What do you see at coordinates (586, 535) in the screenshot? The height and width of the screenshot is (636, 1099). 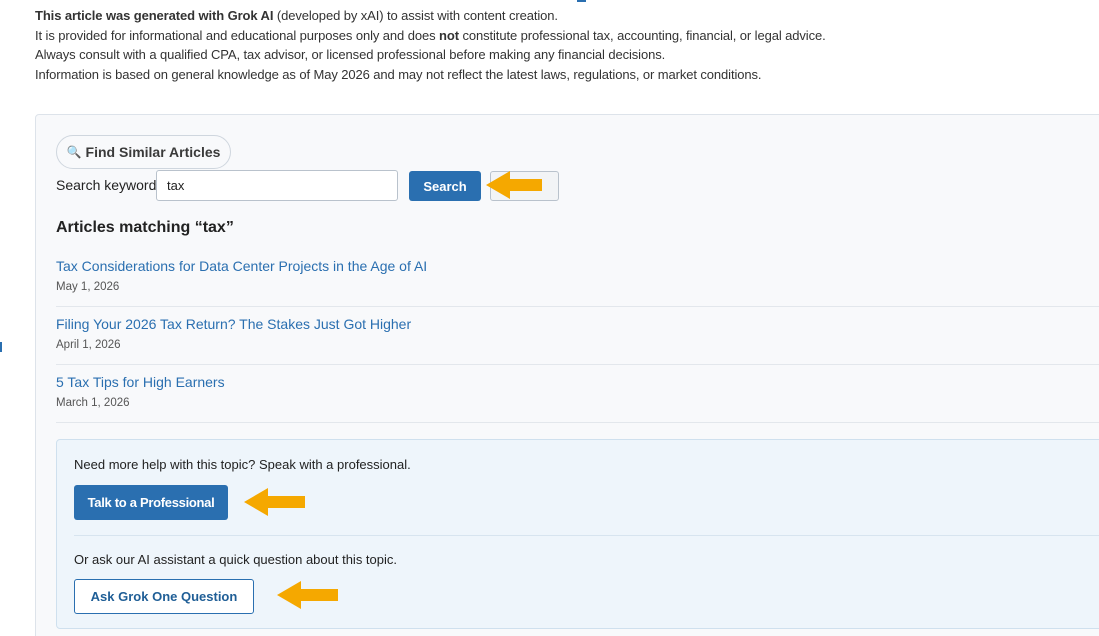 I see `help-divider` at bounding box center [586, 535].